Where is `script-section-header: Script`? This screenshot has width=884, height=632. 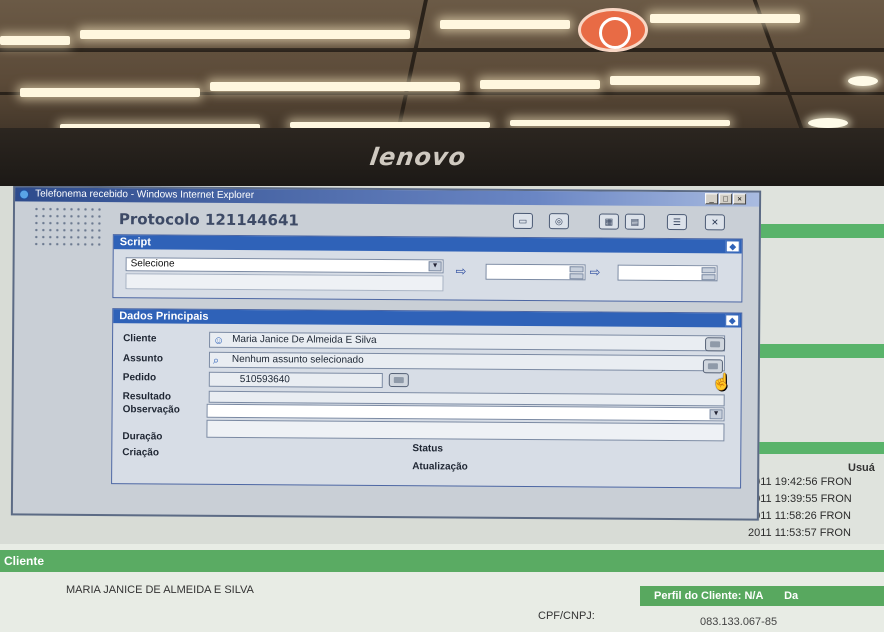 script-section-header: Script is located at coordinates (427, 244).